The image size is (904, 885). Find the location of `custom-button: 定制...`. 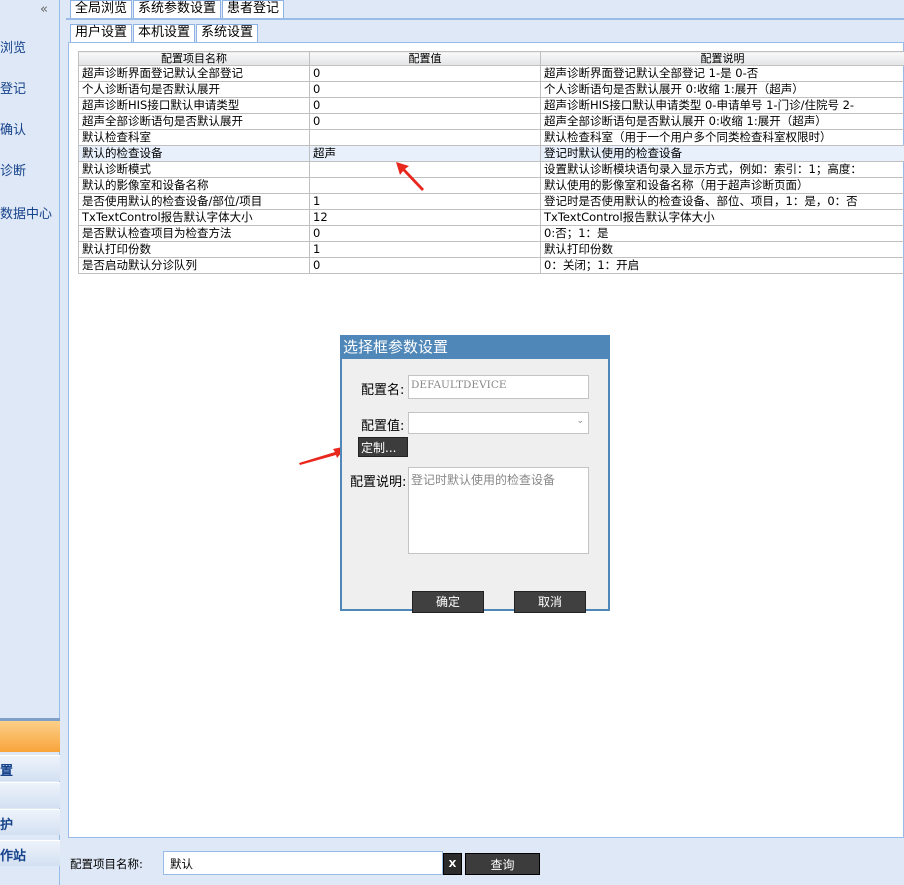

custom-button: 定制... is located at coordinates (383, 447).